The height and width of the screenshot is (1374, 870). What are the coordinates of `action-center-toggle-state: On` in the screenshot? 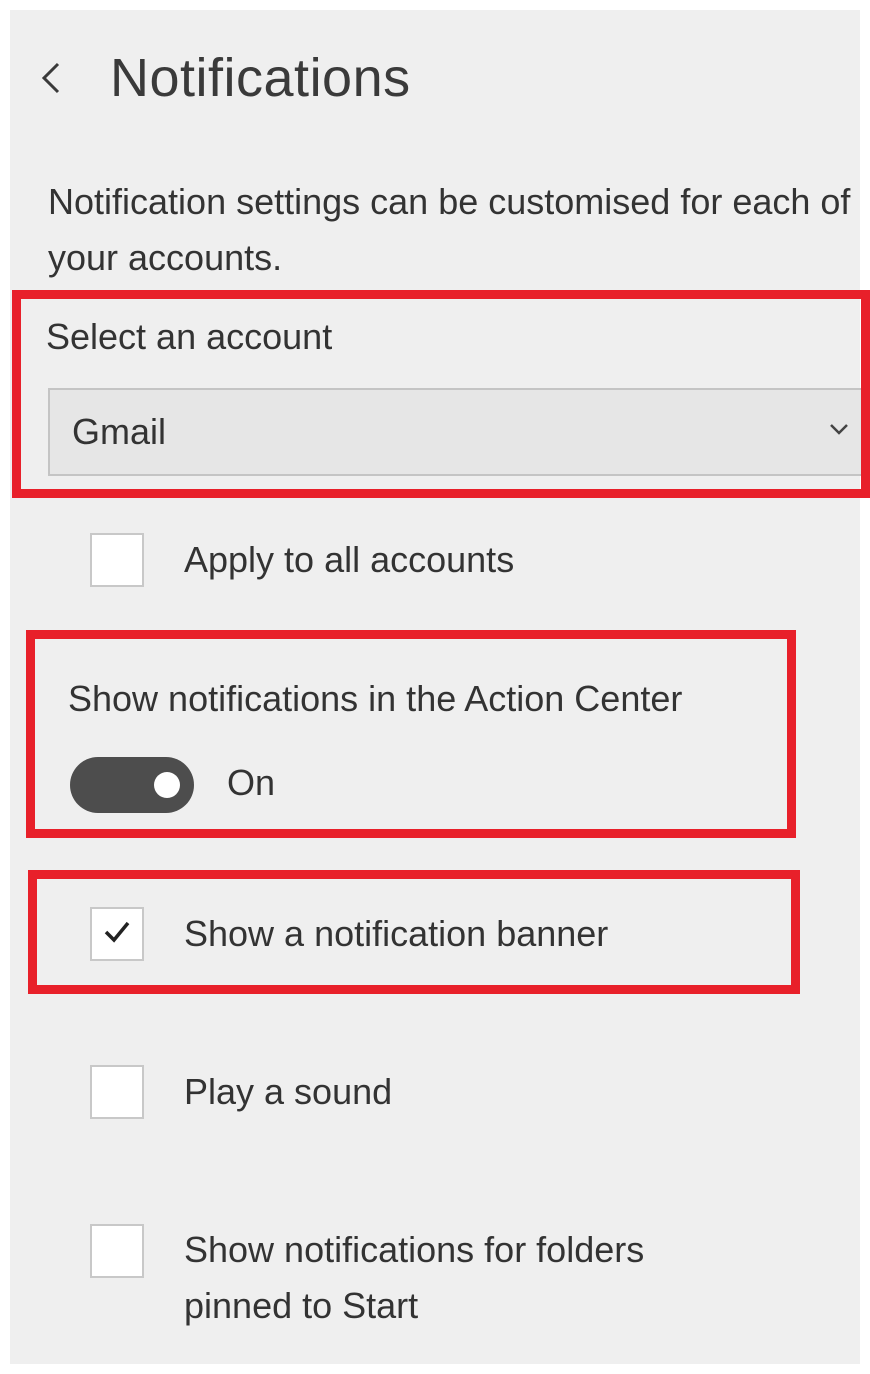 It's located at (251, 782).